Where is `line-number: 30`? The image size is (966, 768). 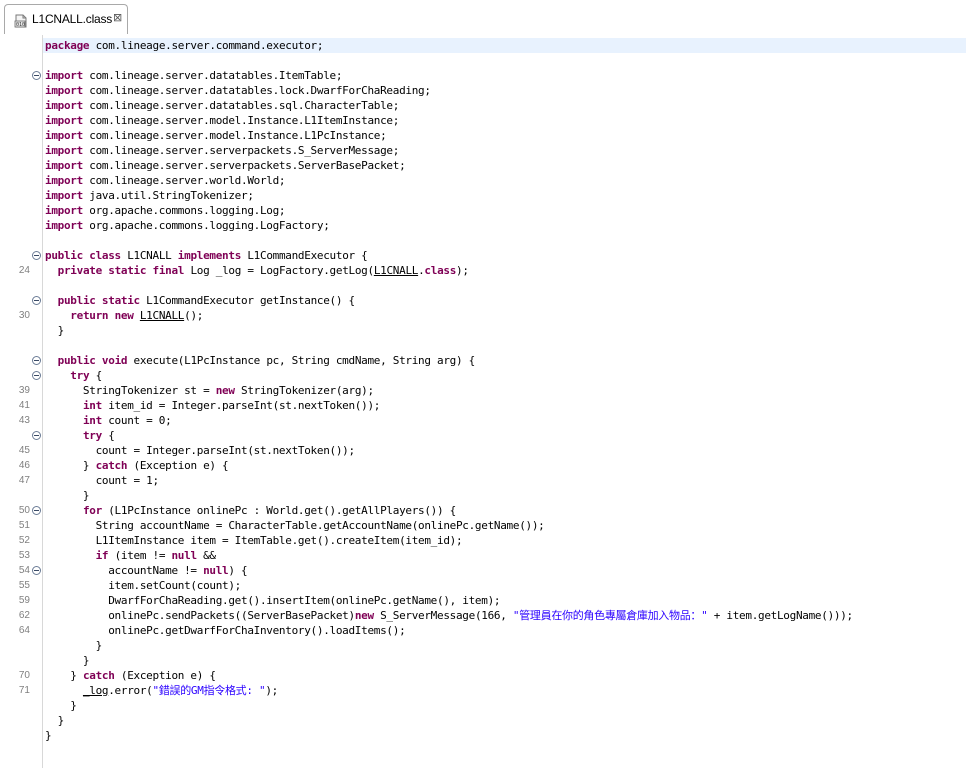
line-number: 30 is located at coordinates (24, 315).